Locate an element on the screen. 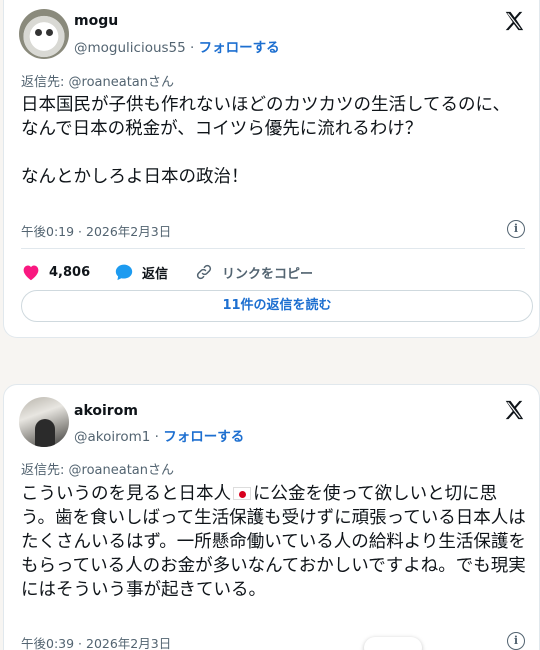  copy-link-label: リンクをコピー is located at coordinates (268, 274).